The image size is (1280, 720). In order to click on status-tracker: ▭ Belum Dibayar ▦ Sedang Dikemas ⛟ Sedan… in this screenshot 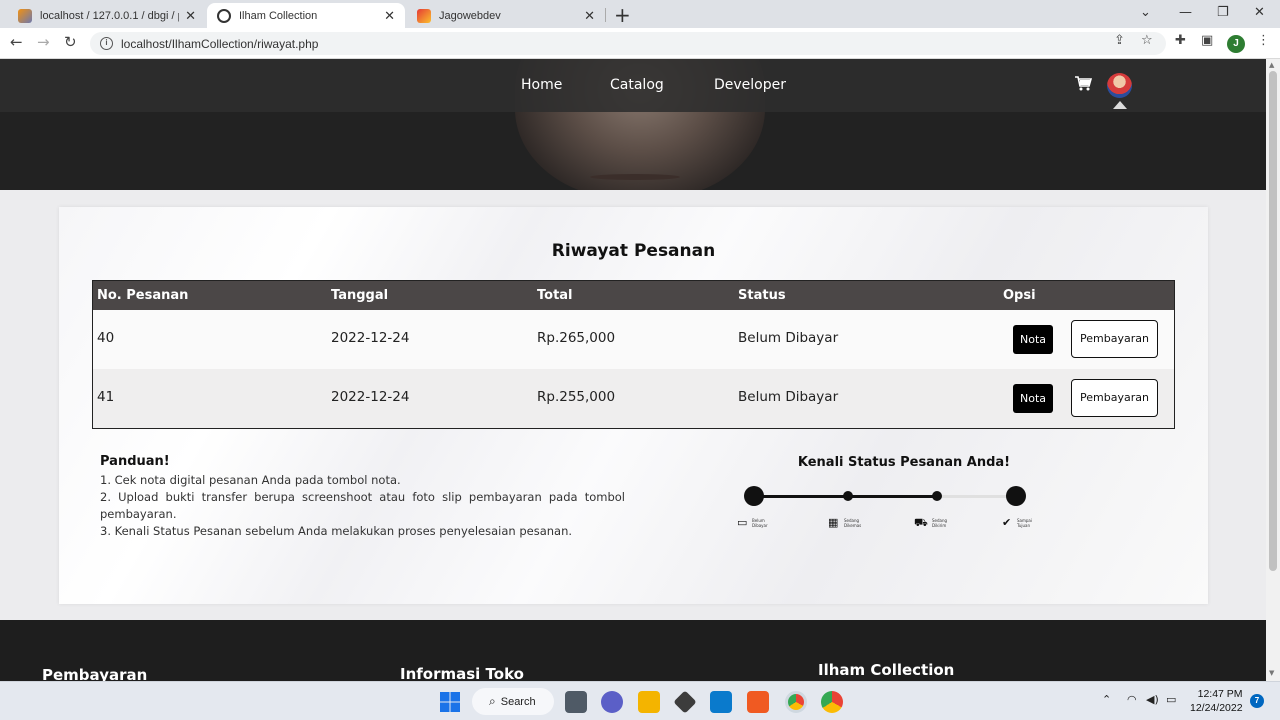, I will do `click(884, 512)`.